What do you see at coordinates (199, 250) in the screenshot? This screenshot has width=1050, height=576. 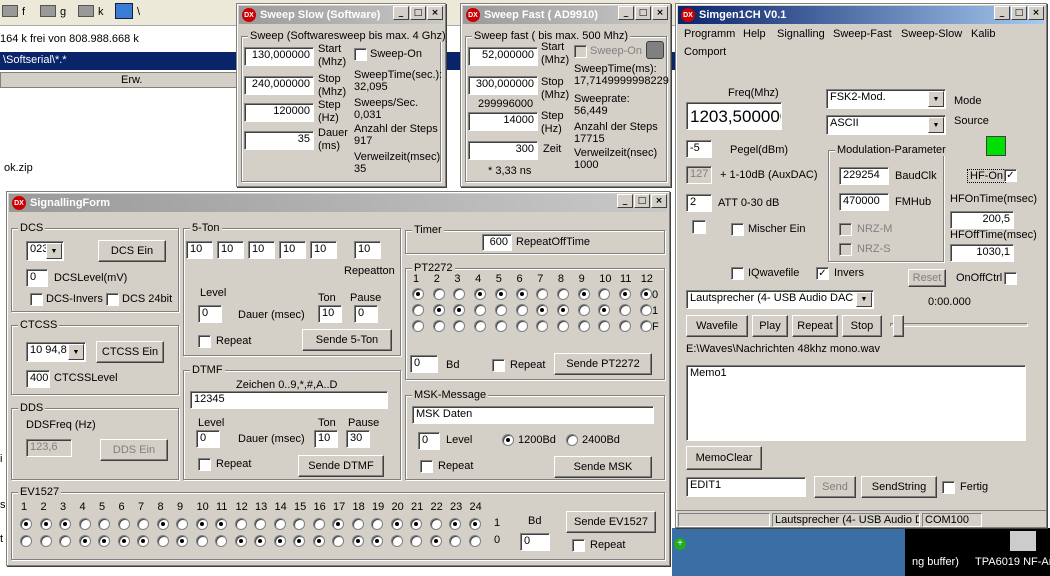 I see `five-tone-input-1: 10` at bounding box center [199, 250].